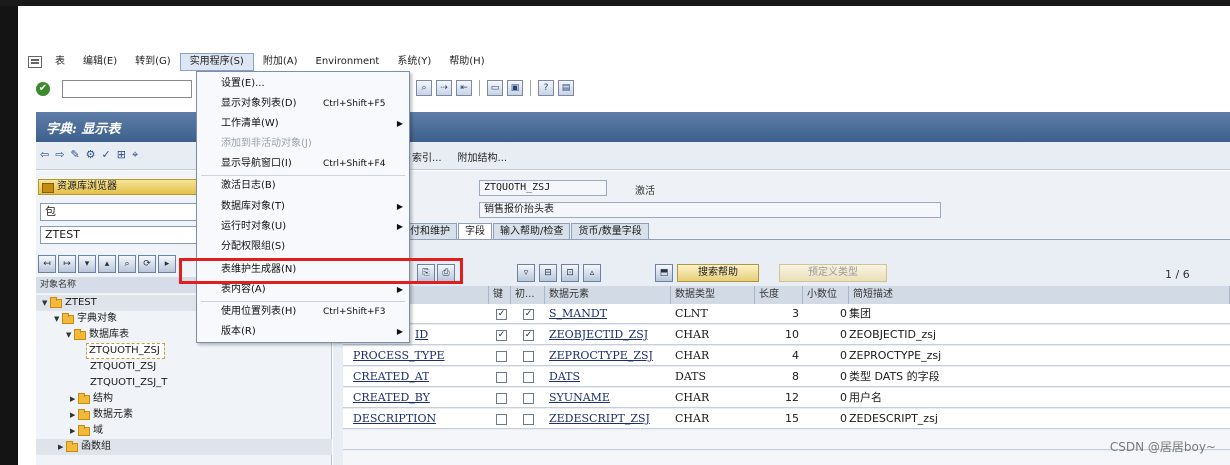  Describe the element at coordinates (610, 231) in the screenshot. I see `tab-currency-quantity: 货币/数量字段` at that location.